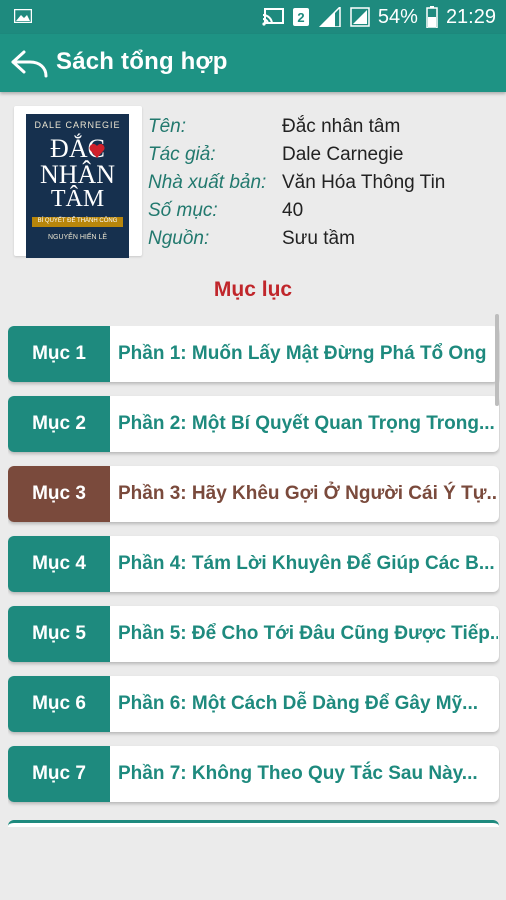  I want to click on chapter-badge: Mục 7, so click(59, 774).